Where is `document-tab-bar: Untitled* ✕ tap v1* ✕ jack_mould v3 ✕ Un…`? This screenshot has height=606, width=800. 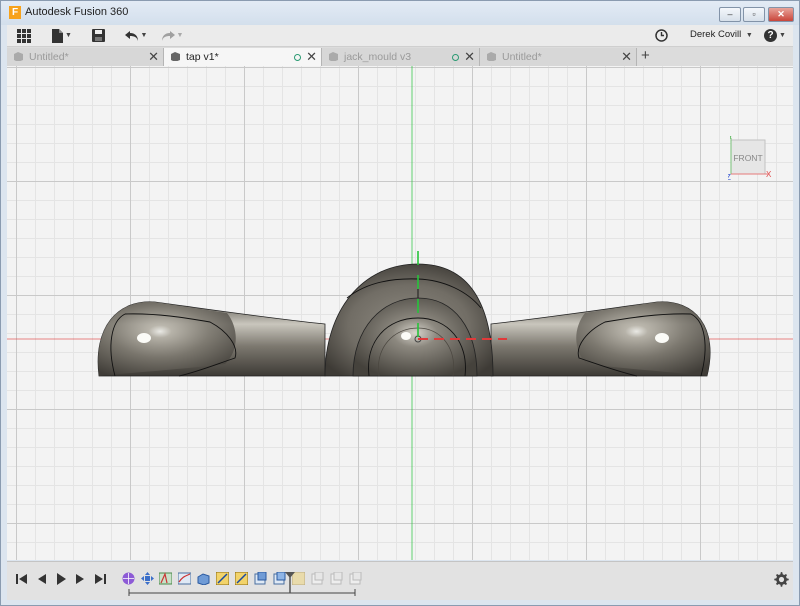 document-tab-bar: Untitled* ✕ tap v1* ✕ jack_mould v3 ✕ Un… is located at coordinates (400, 57).